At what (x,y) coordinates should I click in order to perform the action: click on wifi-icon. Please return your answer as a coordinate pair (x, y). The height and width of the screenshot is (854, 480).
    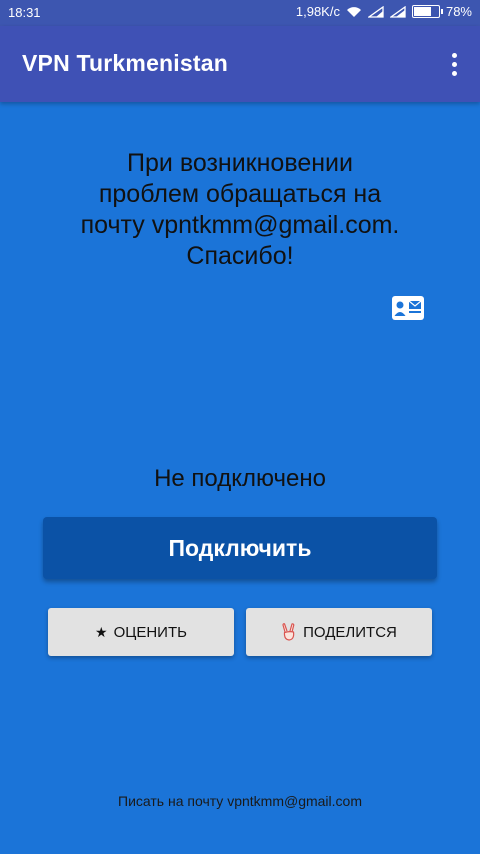
    Looking at the image, I should click on (353, 11).